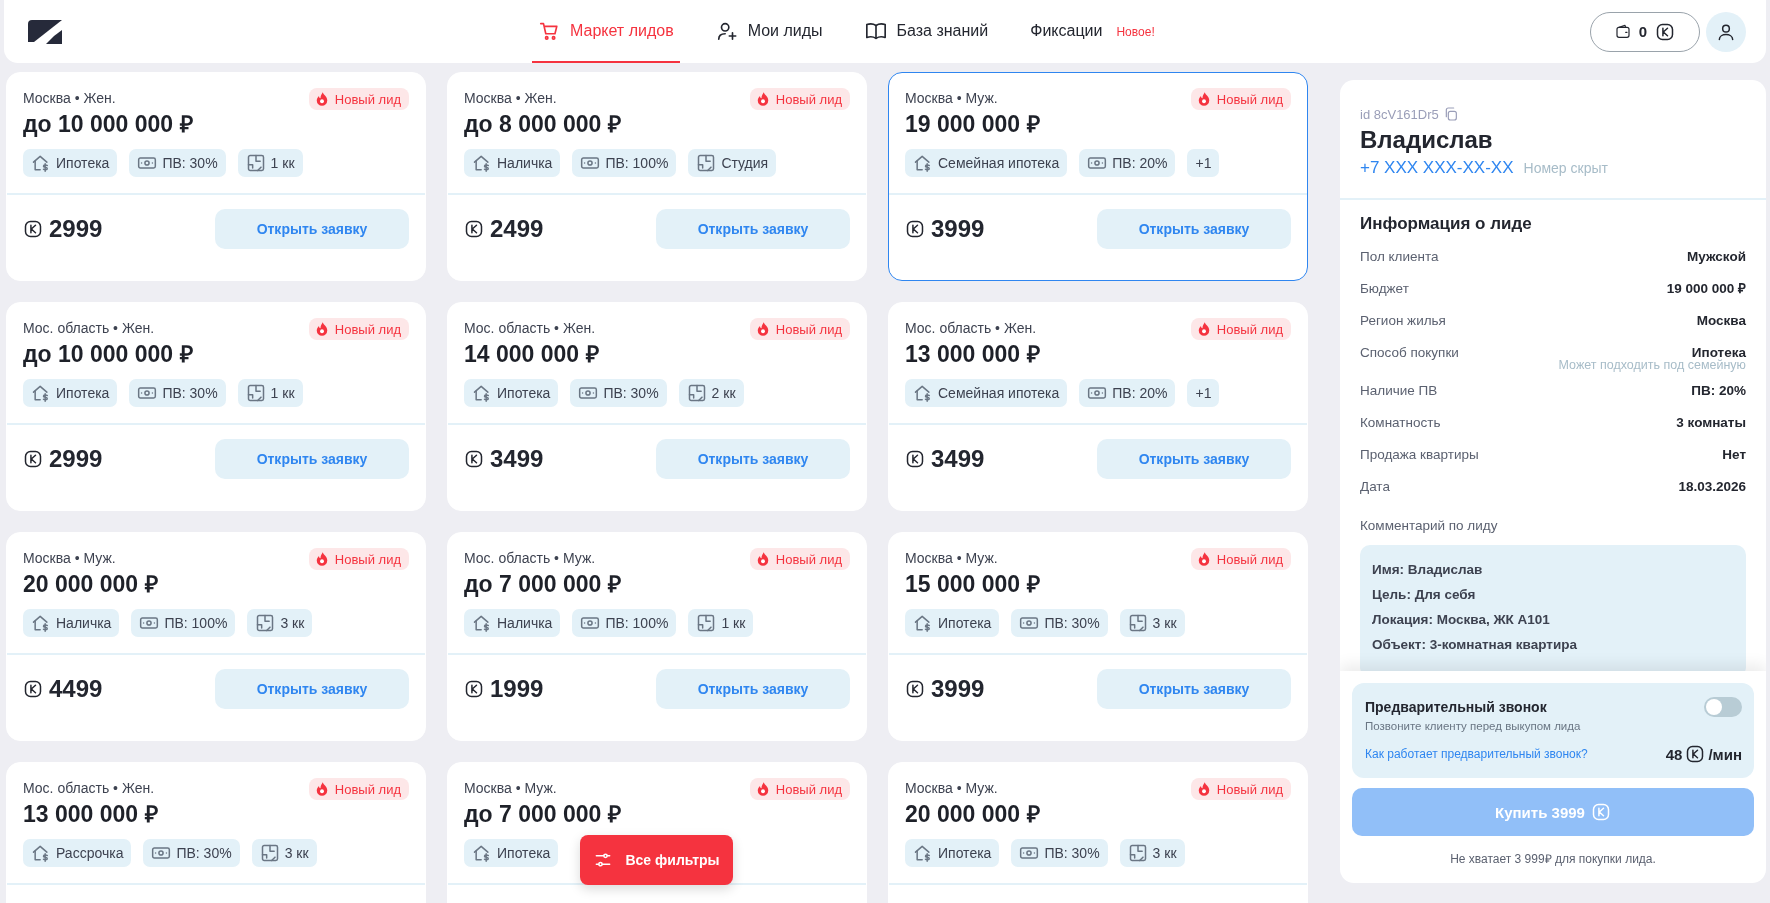  What do you see at coordinates (1645, 31) in the screenshot?
I see `balance-button: 0` at bounding box center [1645, 31].